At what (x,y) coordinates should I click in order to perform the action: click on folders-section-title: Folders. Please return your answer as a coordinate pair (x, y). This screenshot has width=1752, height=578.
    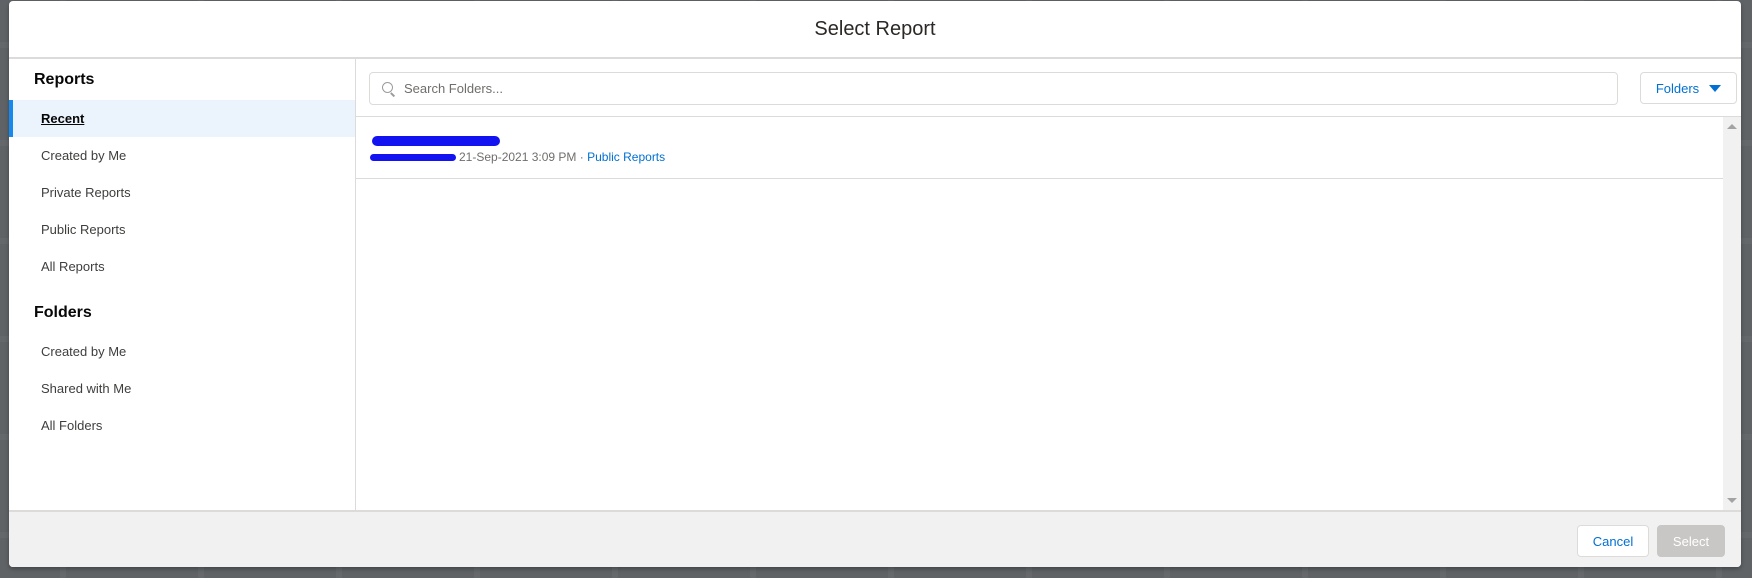
    Looking at the image, I should click on (63, 312).